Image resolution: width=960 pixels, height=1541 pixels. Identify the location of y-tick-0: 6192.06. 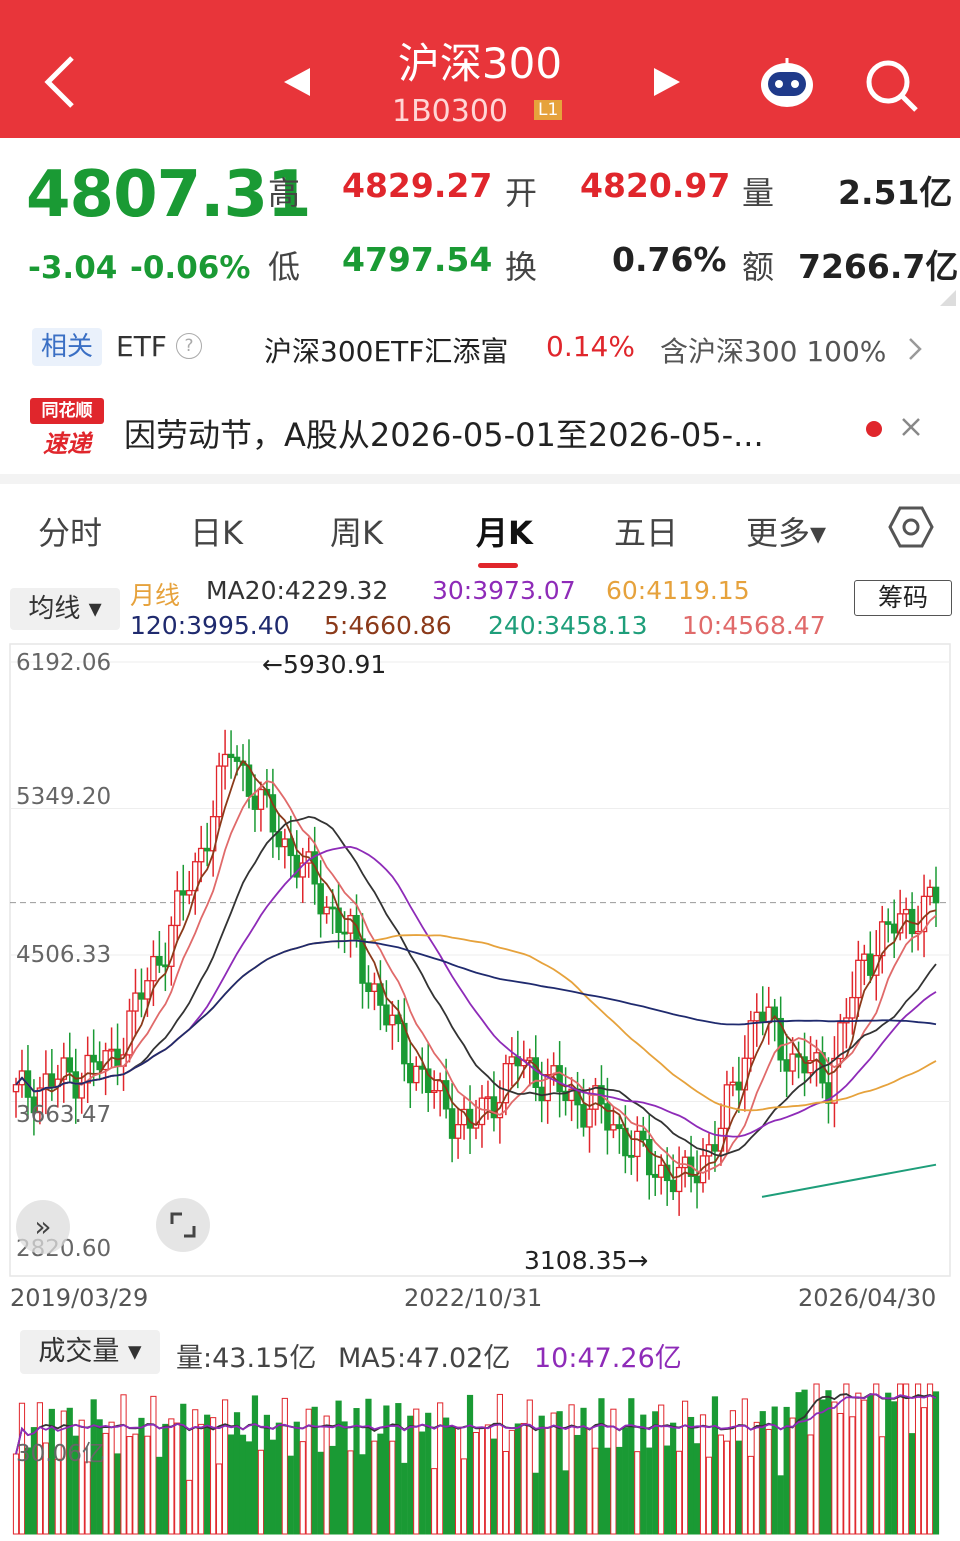
(64, 663).